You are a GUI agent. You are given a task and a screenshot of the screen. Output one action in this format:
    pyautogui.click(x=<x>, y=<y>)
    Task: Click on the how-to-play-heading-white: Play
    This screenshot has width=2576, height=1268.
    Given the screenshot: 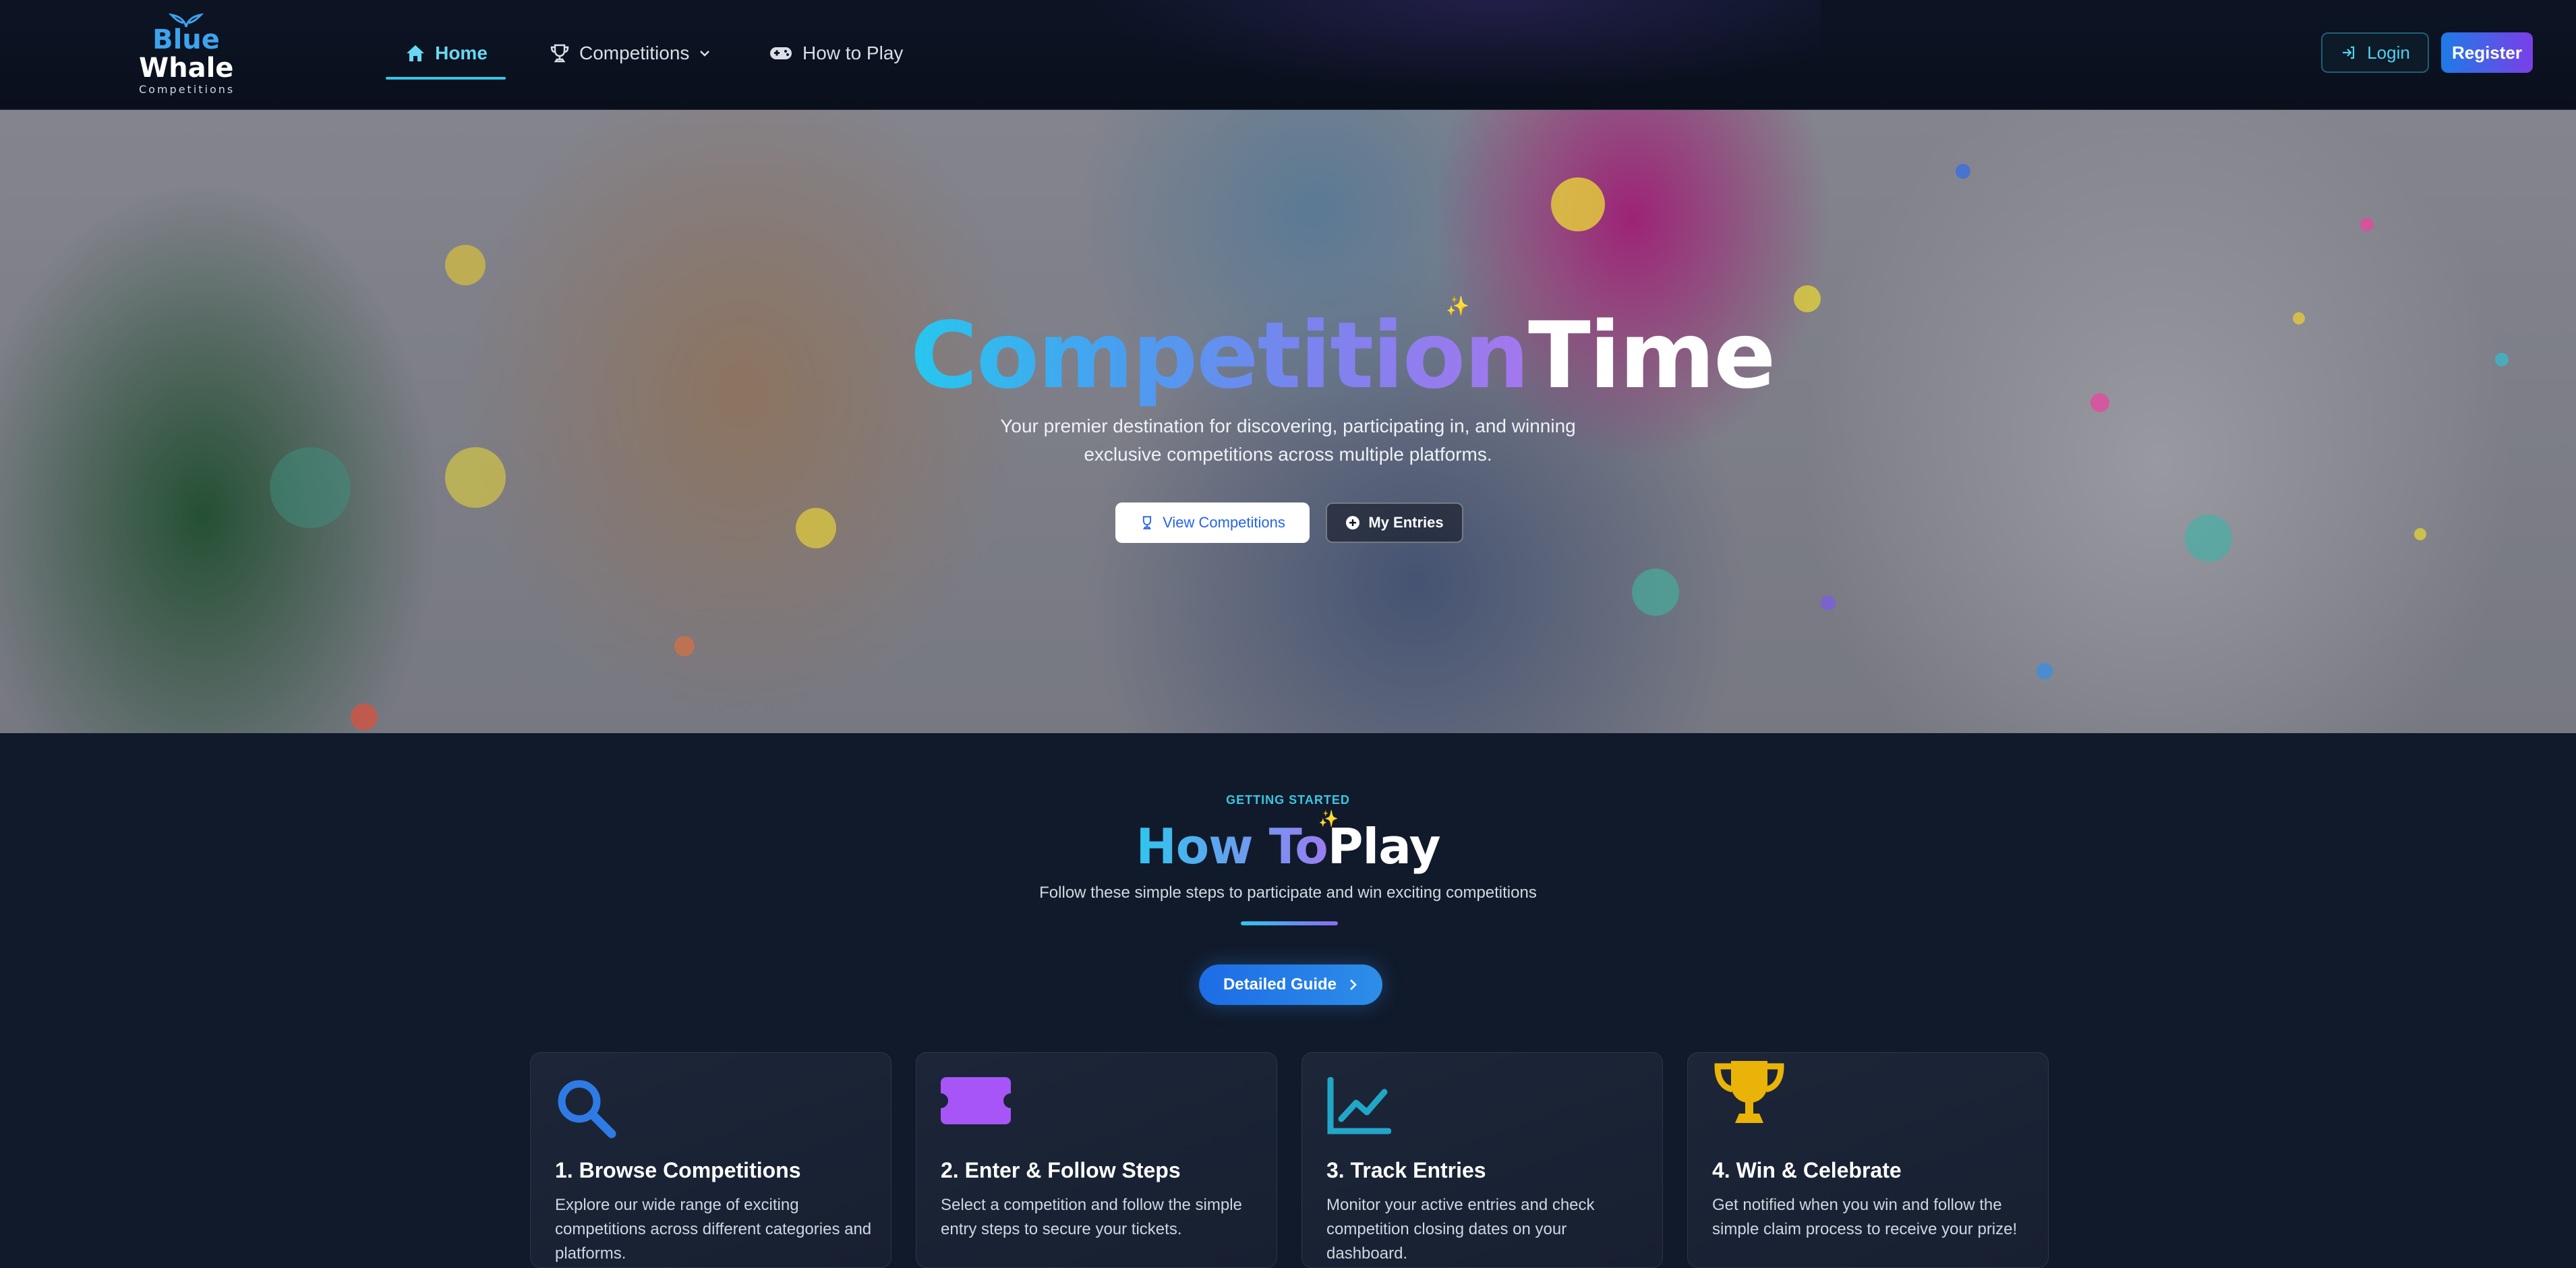 What is the action you would take?
    pyautogui.click(x=1384, y=847)
    